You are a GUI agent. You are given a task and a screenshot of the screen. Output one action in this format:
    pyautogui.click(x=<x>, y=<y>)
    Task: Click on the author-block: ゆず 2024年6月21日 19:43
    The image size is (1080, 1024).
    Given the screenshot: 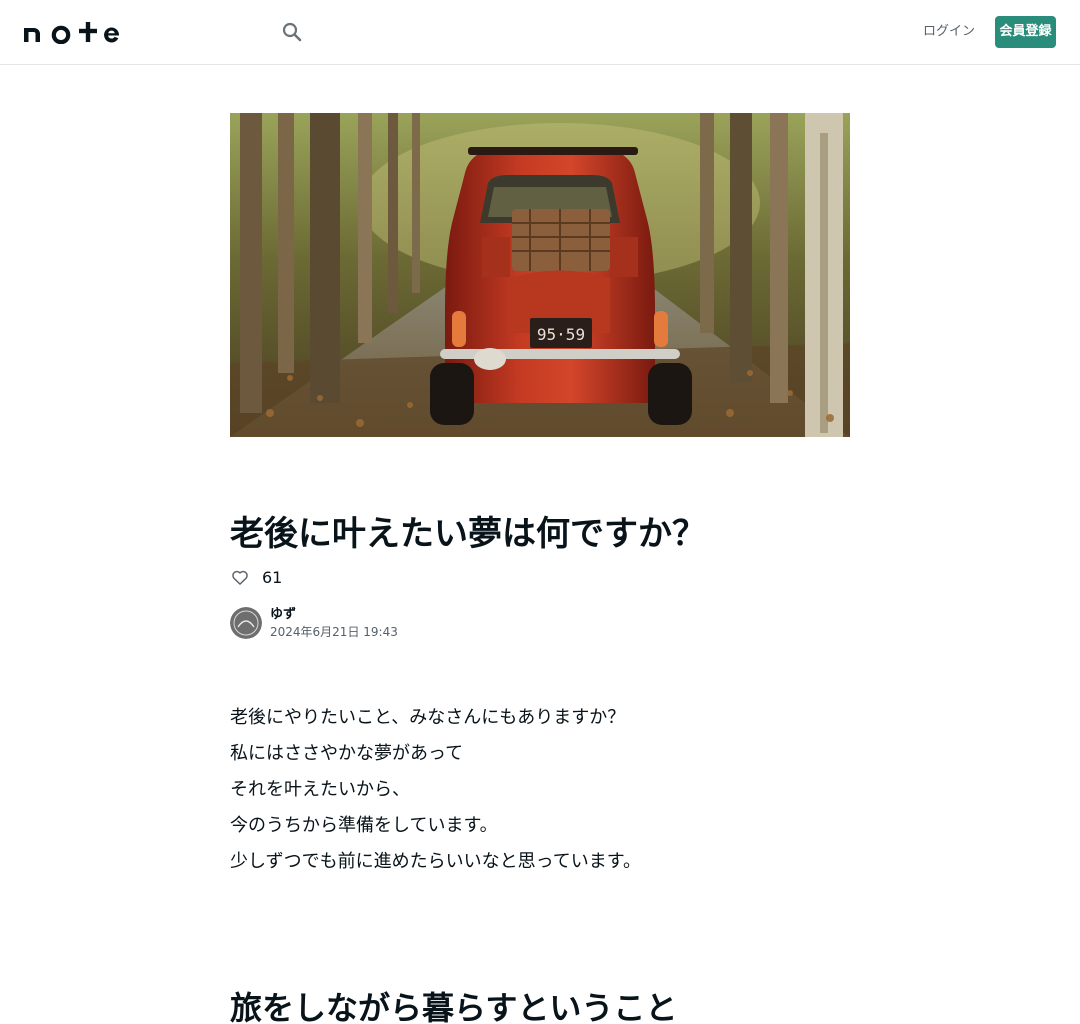 What is the action you would take?
    pyautogui.click(x=314, y=623)
    